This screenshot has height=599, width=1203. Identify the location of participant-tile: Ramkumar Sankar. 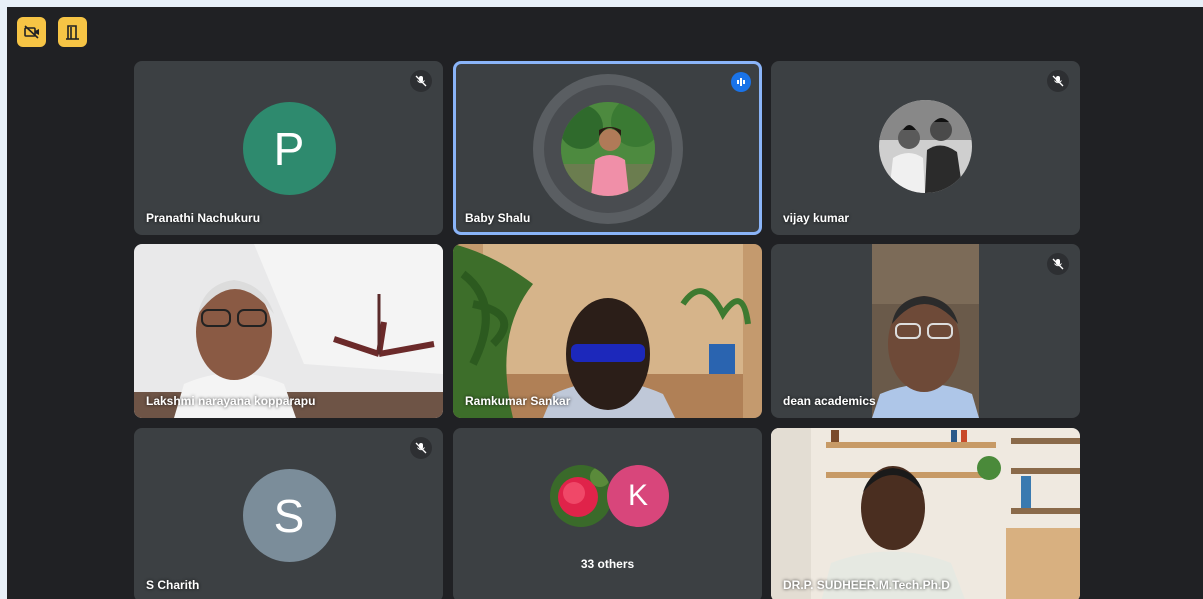
(607, 331).